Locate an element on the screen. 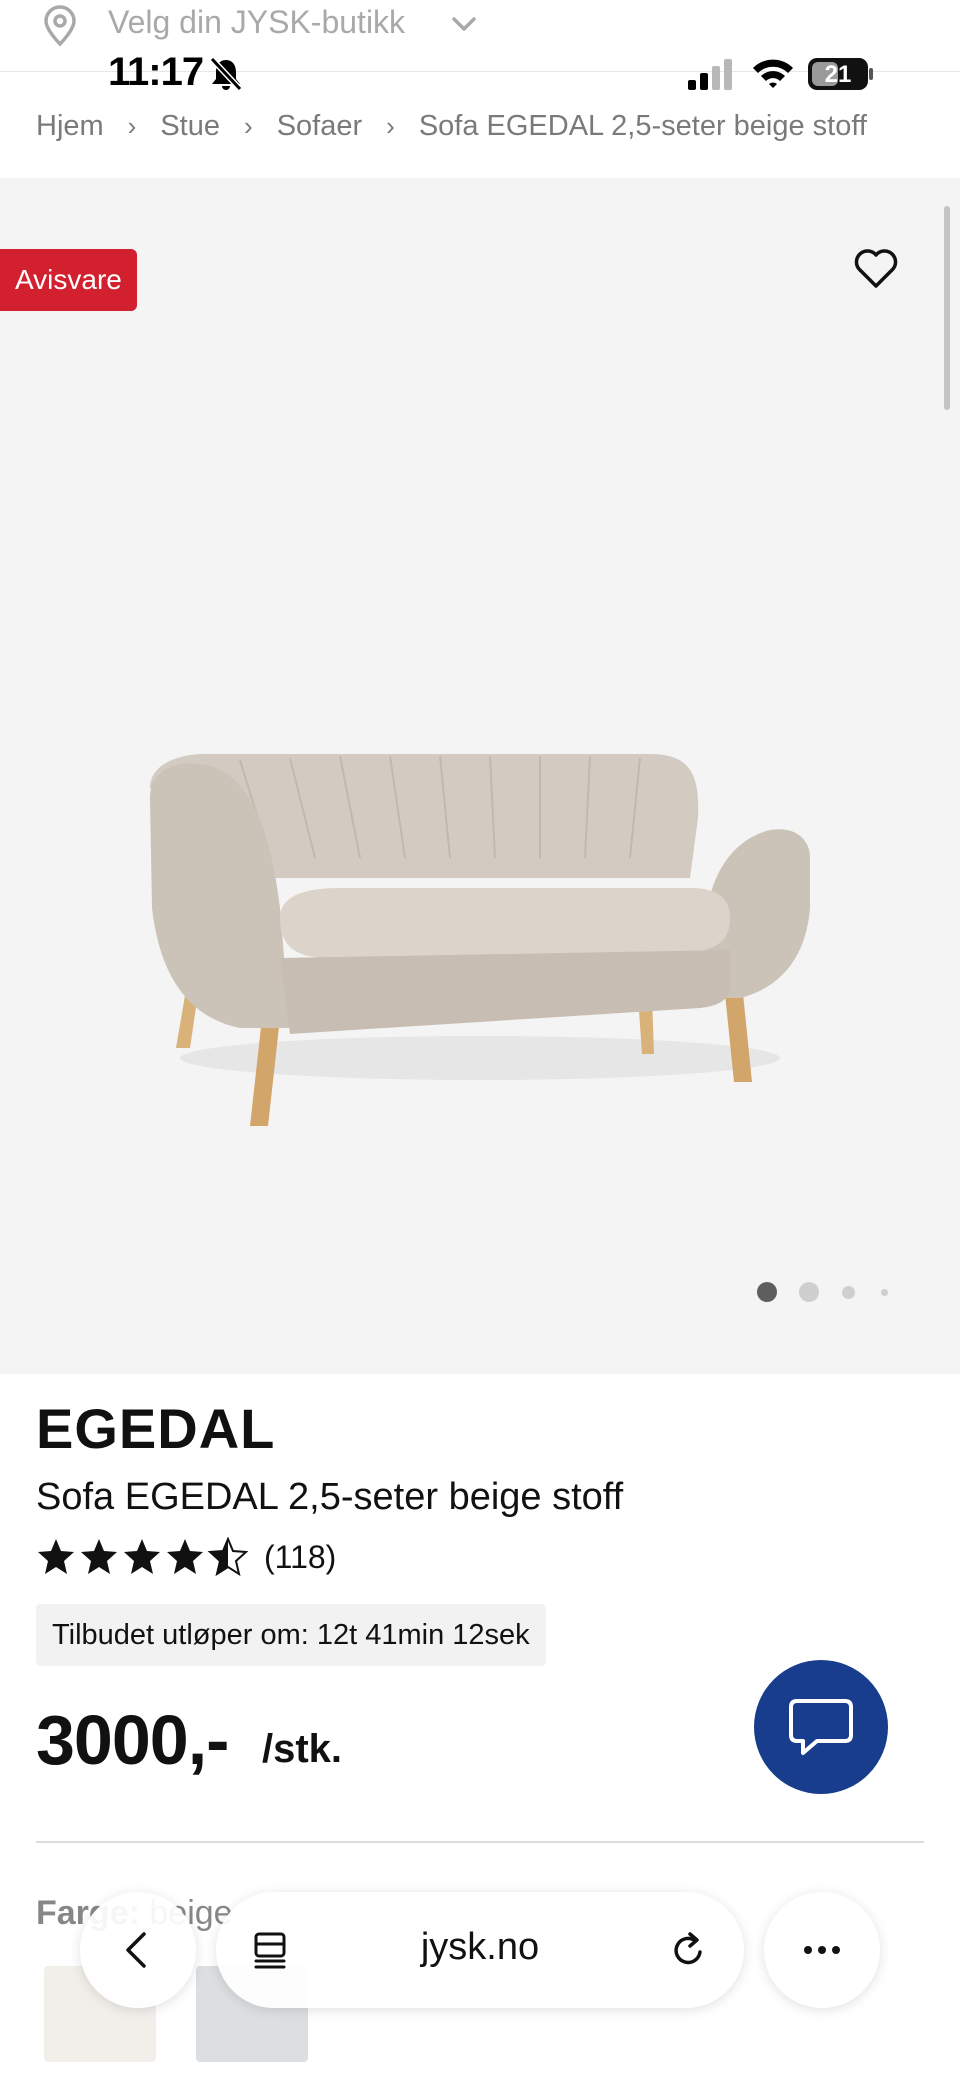  address-bar: jysk.no is located at coordinates (480, 1950).